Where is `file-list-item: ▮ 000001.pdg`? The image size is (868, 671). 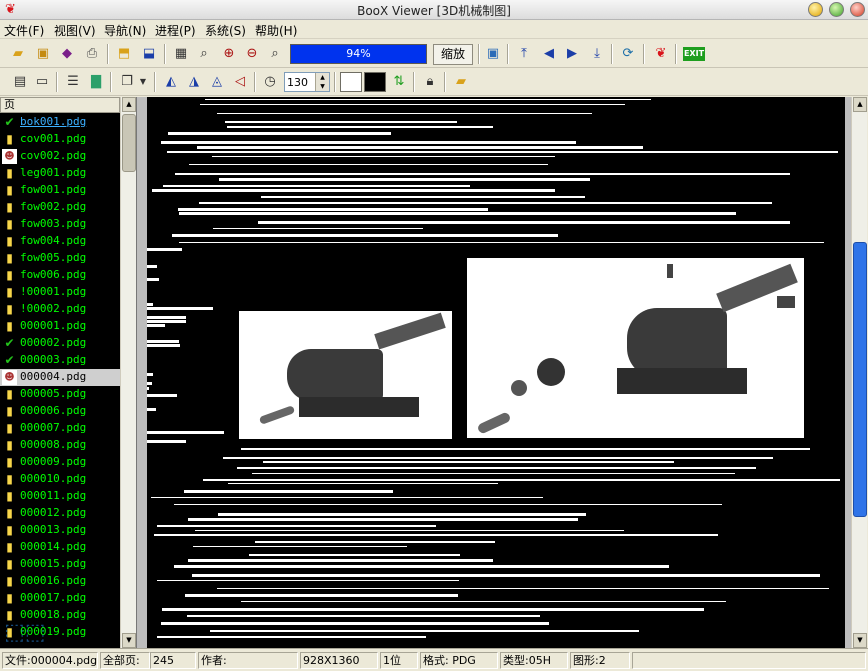
file-list-item: ▮ 000001.pdg is located at coordinates (60, 326).